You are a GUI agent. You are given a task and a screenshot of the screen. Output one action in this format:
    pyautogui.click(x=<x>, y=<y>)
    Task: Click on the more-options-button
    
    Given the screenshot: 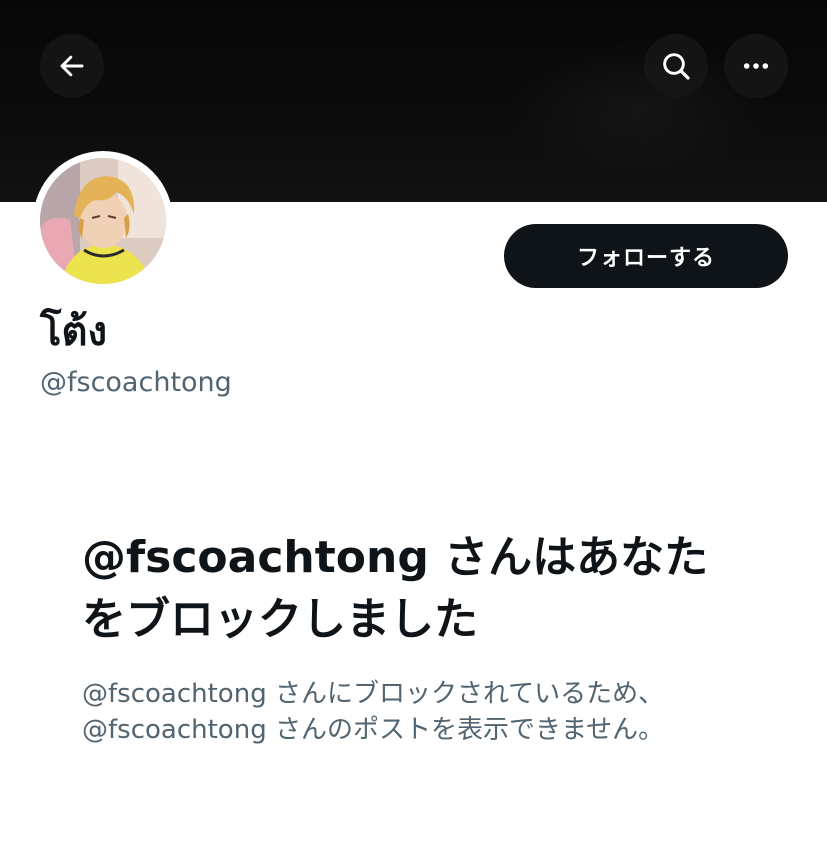 What is the action you would take?
    pyautogui.click(x=756, y=66)
    